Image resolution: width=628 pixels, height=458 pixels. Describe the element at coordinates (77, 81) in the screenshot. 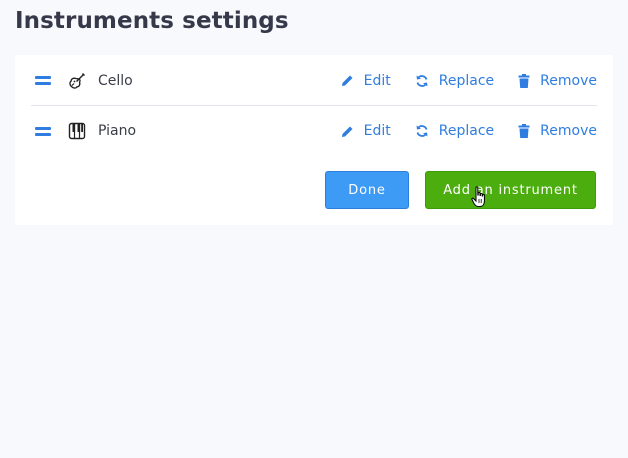

I see `cello-icon` at that location.